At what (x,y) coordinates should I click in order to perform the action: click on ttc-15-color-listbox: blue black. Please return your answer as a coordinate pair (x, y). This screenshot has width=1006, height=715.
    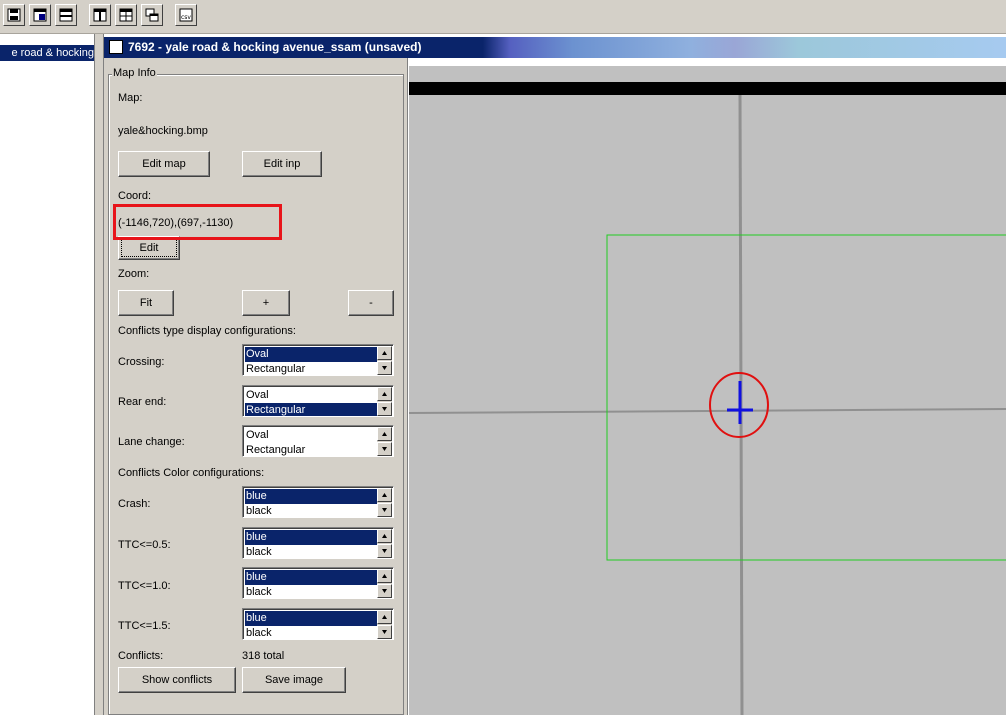
    Looking at the image, I should click on (318, 624).